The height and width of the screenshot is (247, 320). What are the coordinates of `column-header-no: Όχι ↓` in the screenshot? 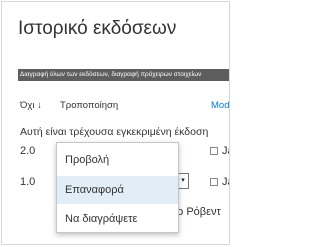 It's located at (31, 105).